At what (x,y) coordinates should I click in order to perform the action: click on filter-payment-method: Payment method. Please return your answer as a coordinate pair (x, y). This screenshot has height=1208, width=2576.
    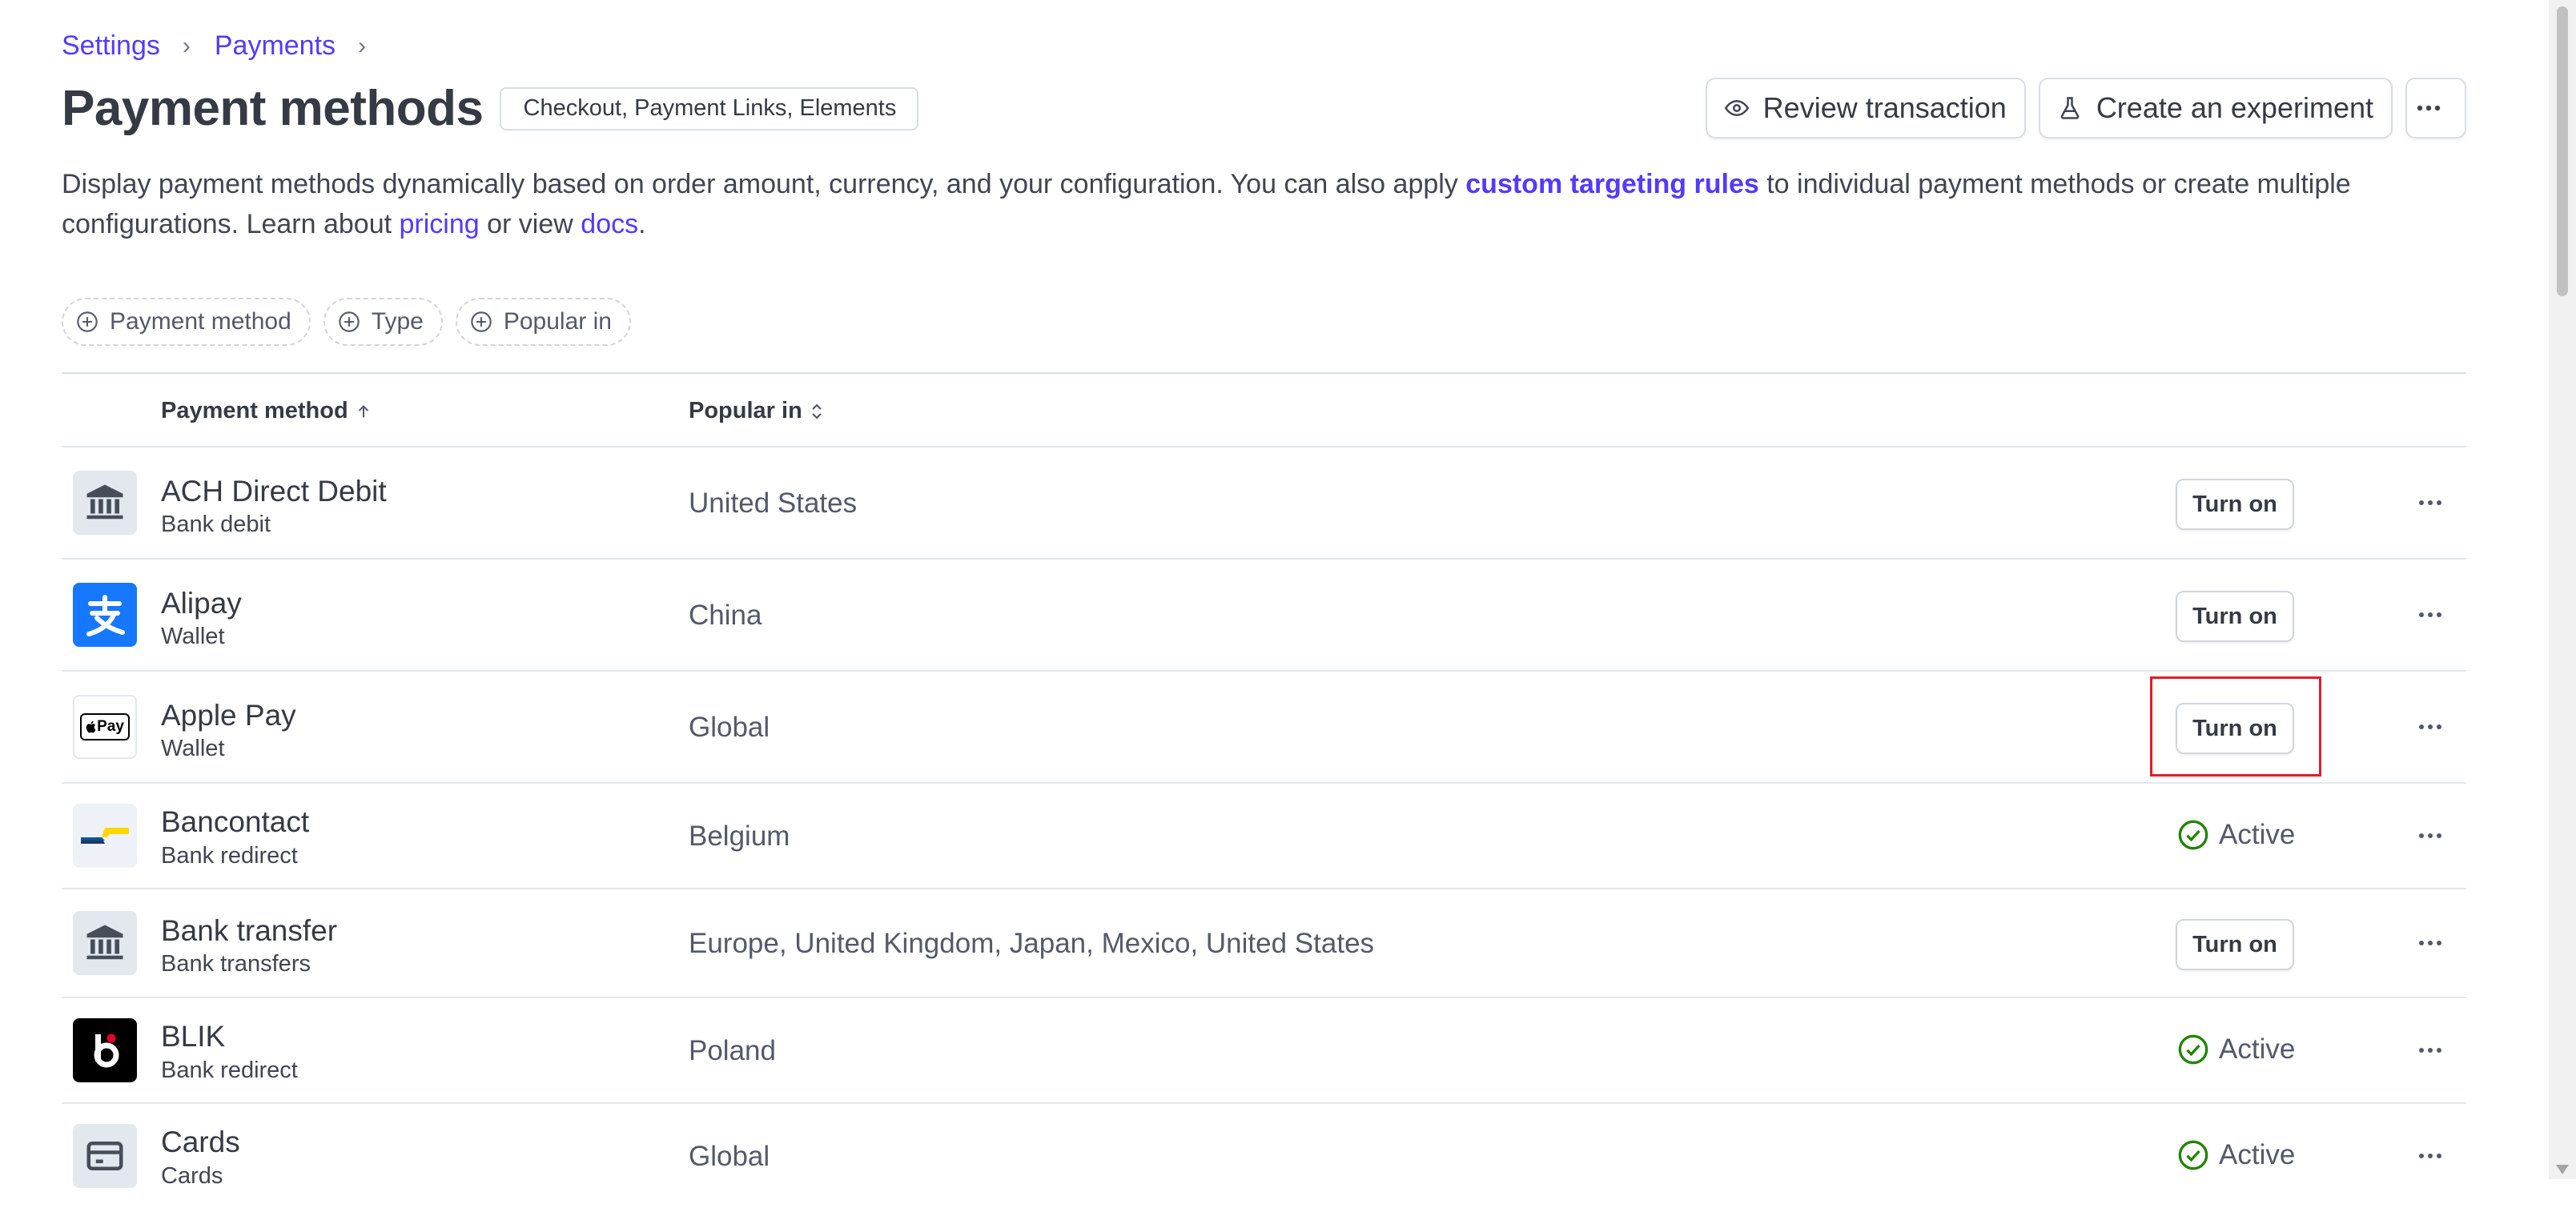
    Looking at the image, I should click on (186, 322).